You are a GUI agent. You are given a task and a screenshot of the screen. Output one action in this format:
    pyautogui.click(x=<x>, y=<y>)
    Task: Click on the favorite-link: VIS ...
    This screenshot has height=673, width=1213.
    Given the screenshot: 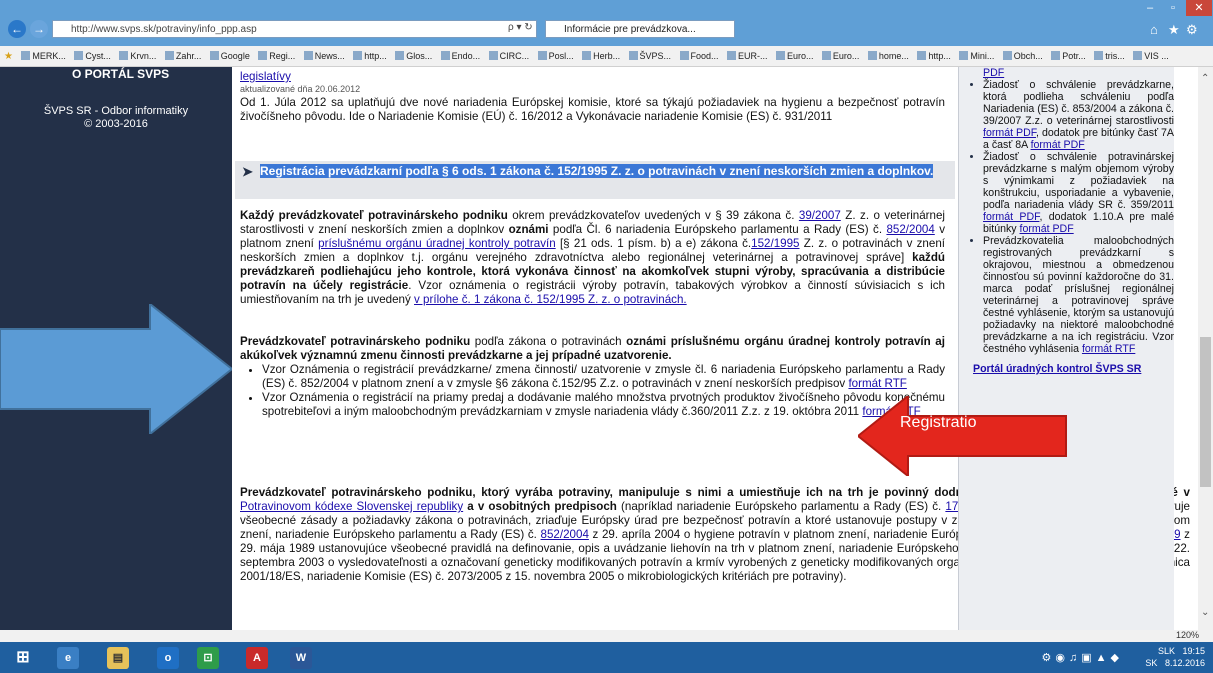 What is the action you would take?
    pyautogui.click(x=1151, y=56)
    